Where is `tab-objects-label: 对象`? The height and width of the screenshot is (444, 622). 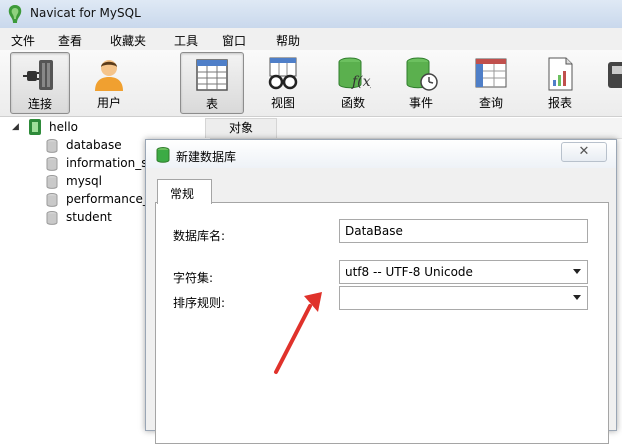 tab-objects-label: 对象 is located at coordinates (240, 128).